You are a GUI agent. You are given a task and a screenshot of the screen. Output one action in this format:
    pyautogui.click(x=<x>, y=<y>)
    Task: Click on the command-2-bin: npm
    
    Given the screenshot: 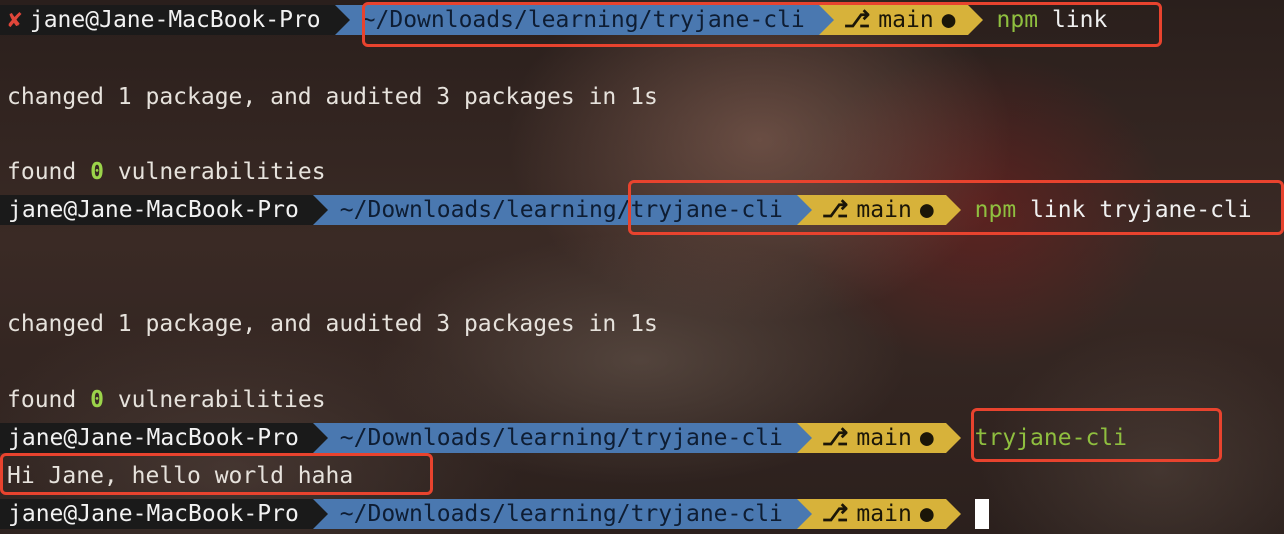 What is the action you would take?
    pyautogui.click(x=995, y=210)
    